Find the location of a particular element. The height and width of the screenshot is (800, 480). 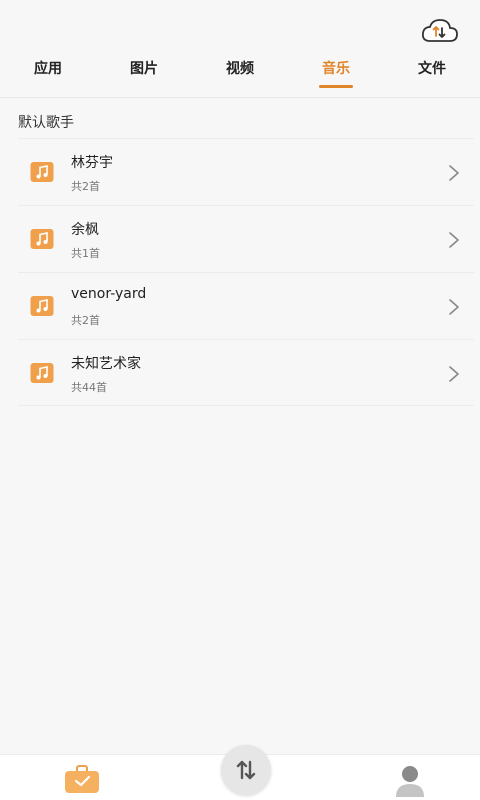

bottom-nav is located at coordinates (240, 772).